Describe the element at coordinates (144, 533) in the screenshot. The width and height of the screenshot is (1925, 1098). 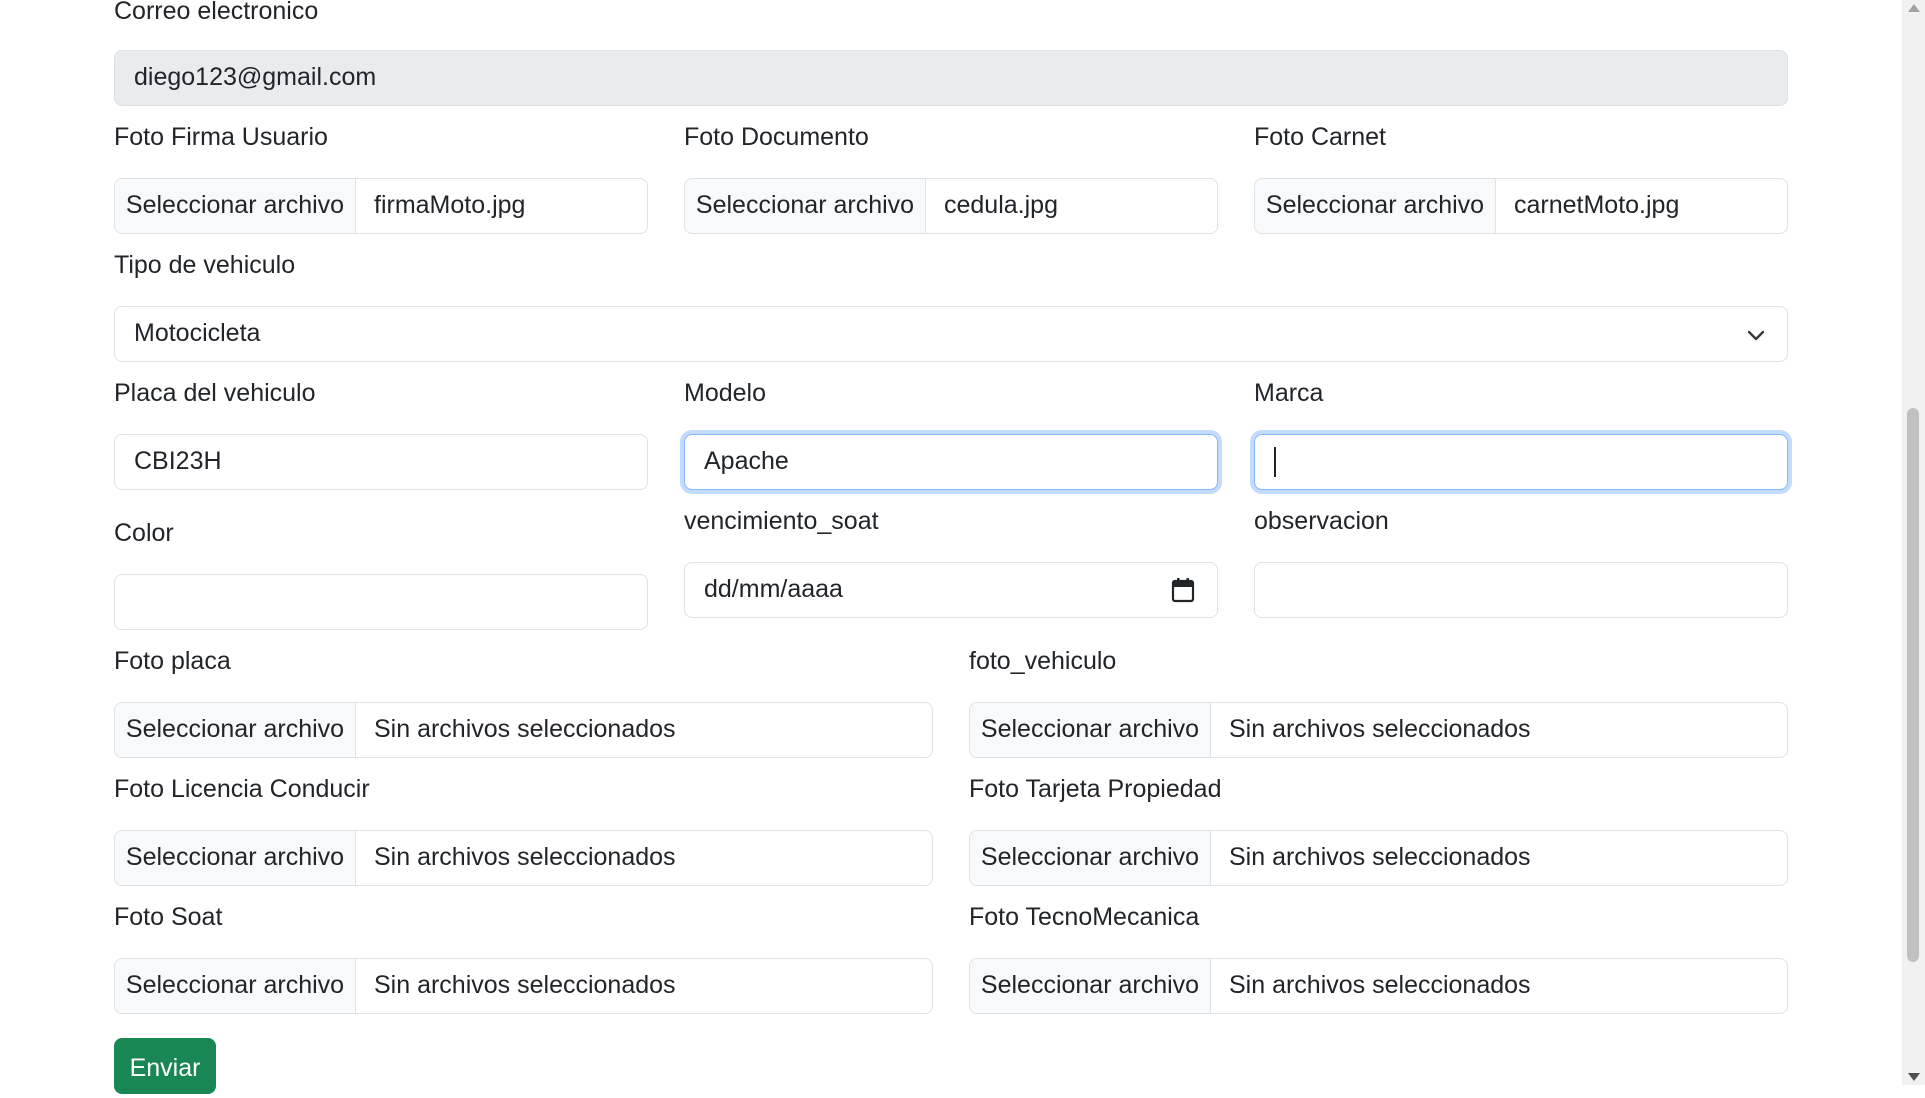
I see `color-label: Color` at that location.